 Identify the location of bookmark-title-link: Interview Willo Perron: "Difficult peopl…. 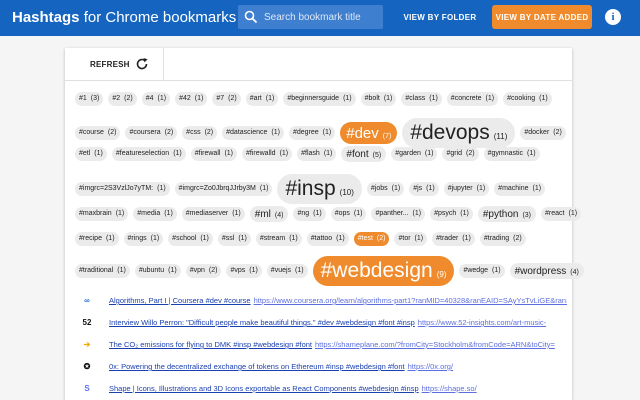
(262, 322).